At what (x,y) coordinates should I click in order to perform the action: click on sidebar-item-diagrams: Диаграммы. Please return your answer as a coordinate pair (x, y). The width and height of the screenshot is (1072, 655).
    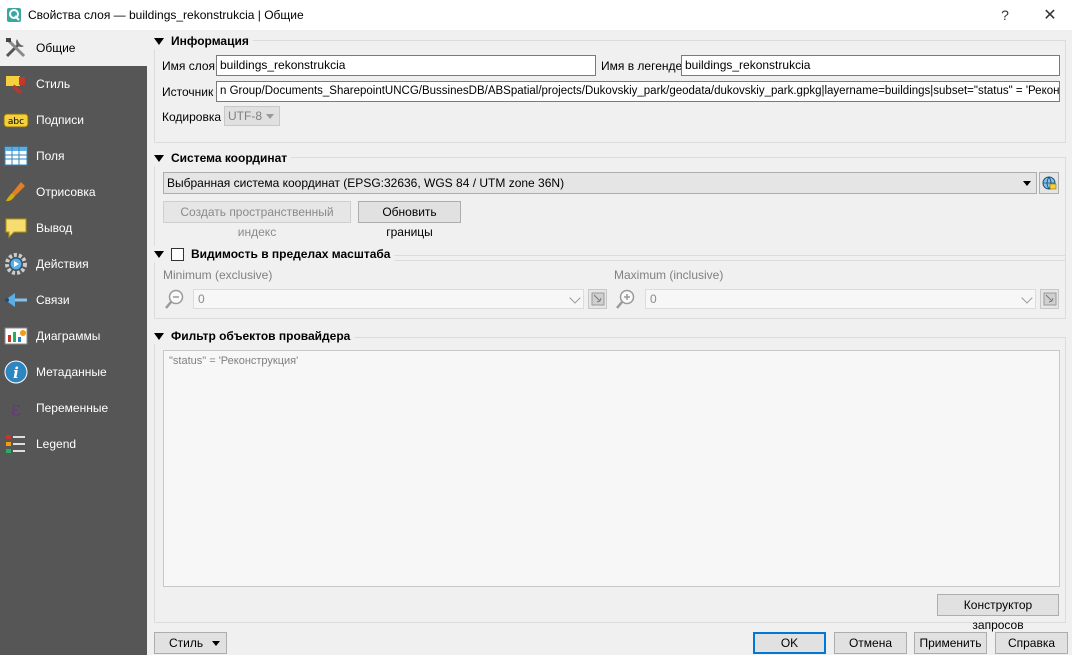
    Looking at the image, I should click on (73, 336).